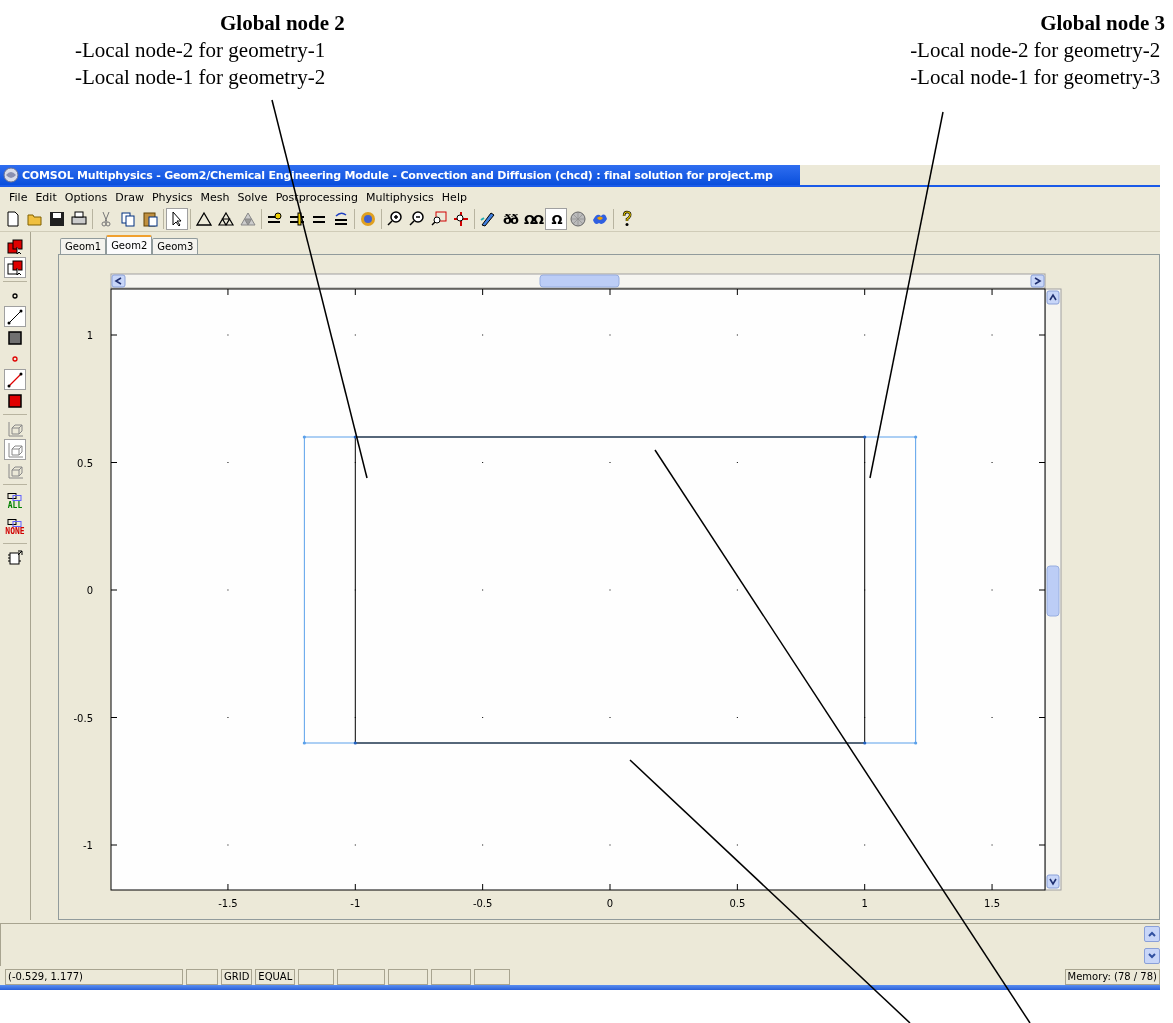  What do you see at coordinates (341, 219) in the screenshot?
I see `equals-icon` at bounding box center [341, 219].